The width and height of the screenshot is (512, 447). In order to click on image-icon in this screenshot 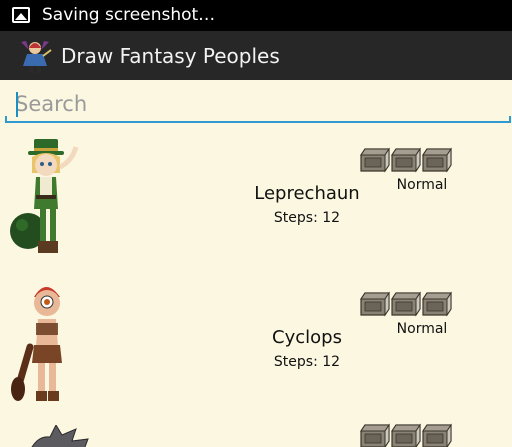, I will do `click(21, 15)`.